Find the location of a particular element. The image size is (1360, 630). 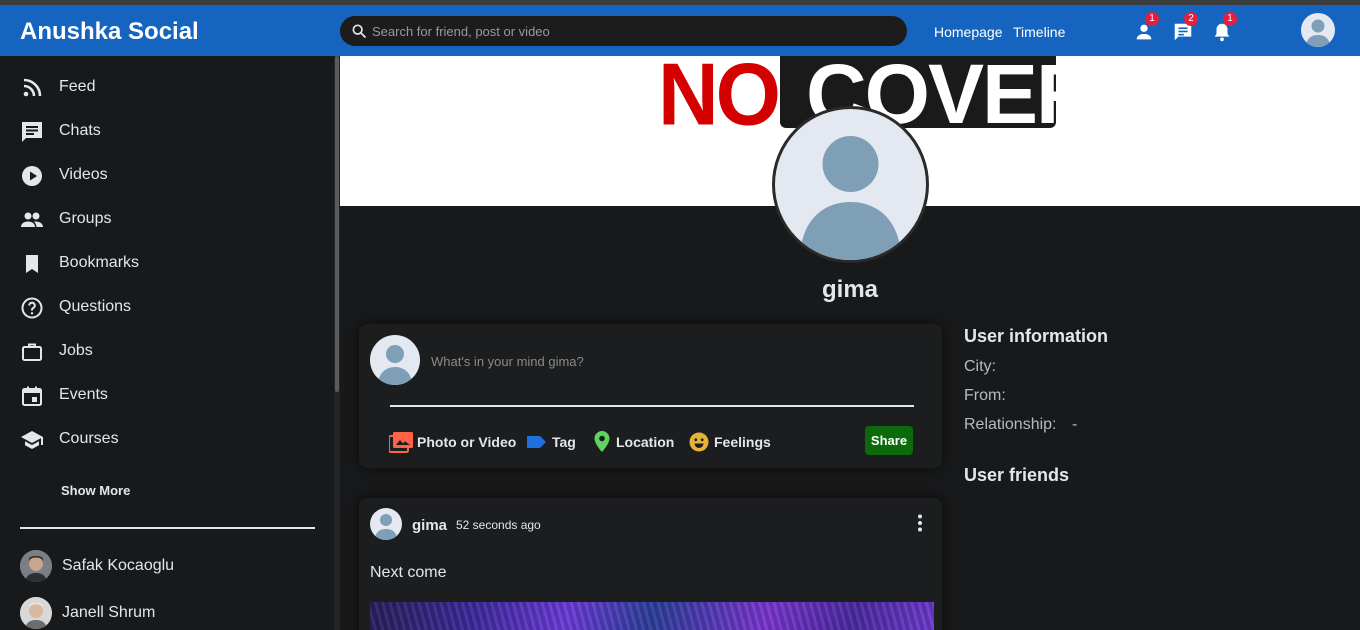

info-row-from: From: is located at coordinates (985, 396).